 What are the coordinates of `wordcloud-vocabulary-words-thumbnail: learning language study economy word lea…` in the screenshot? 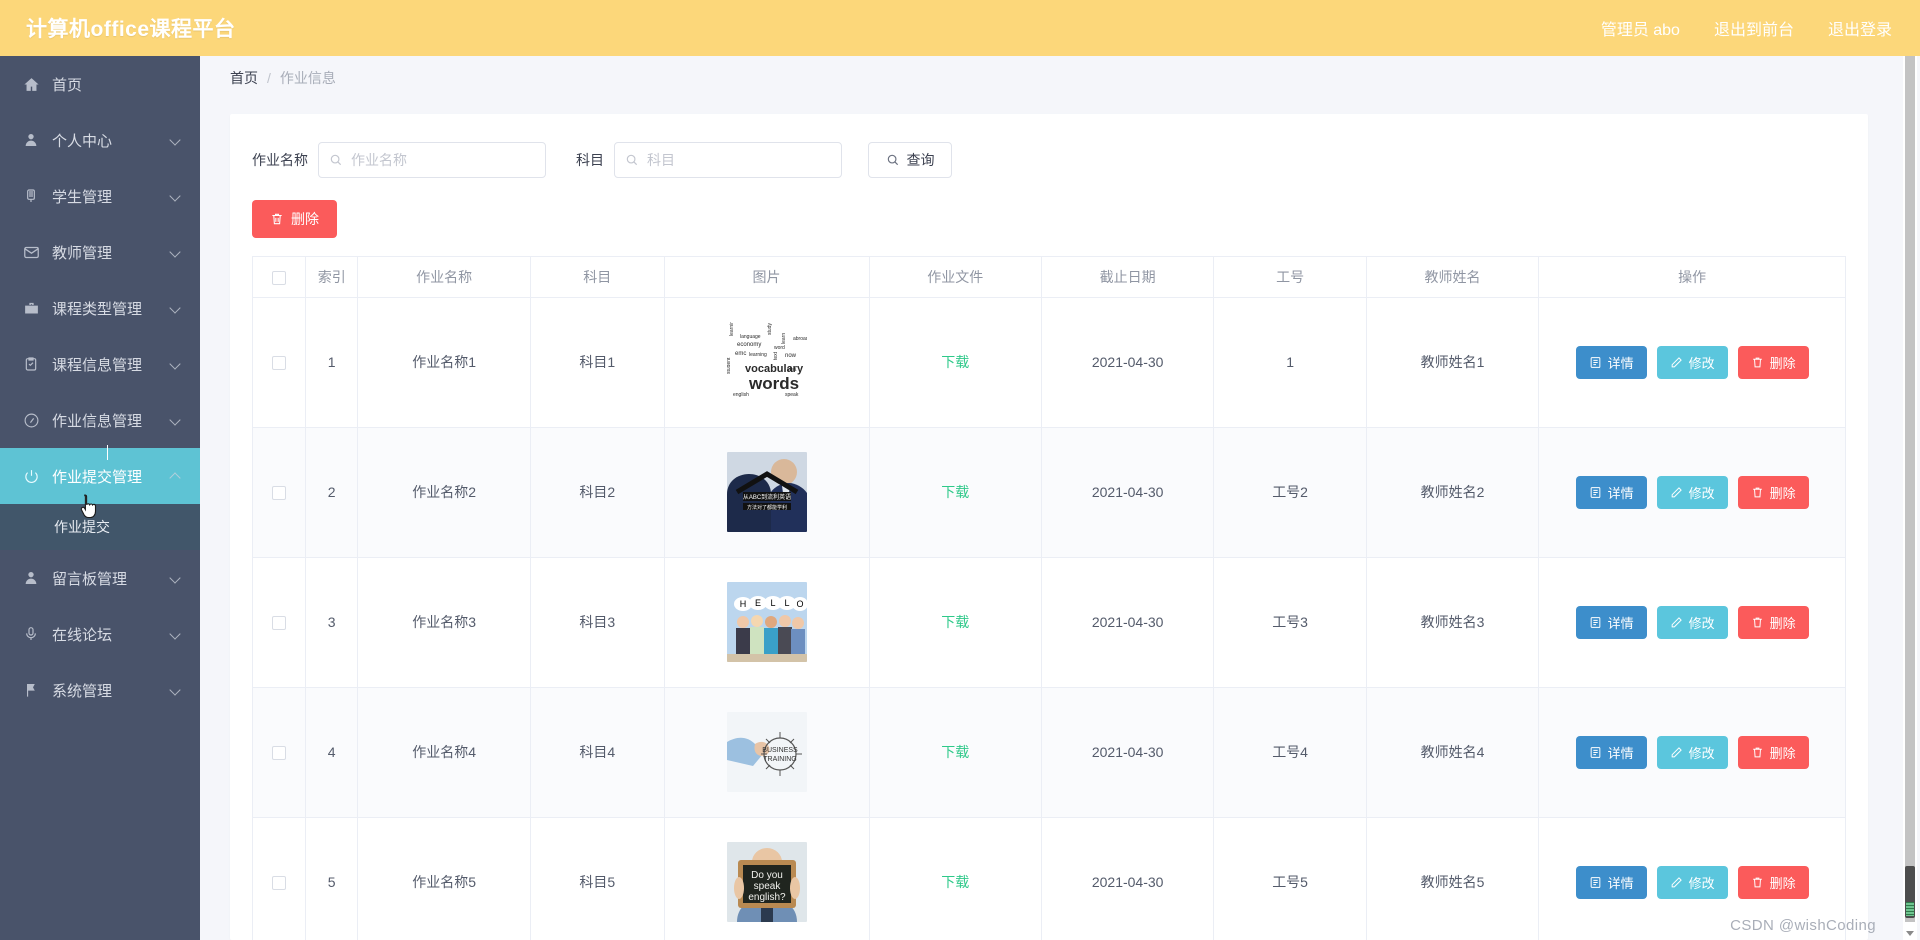 It's located at (766, 362).